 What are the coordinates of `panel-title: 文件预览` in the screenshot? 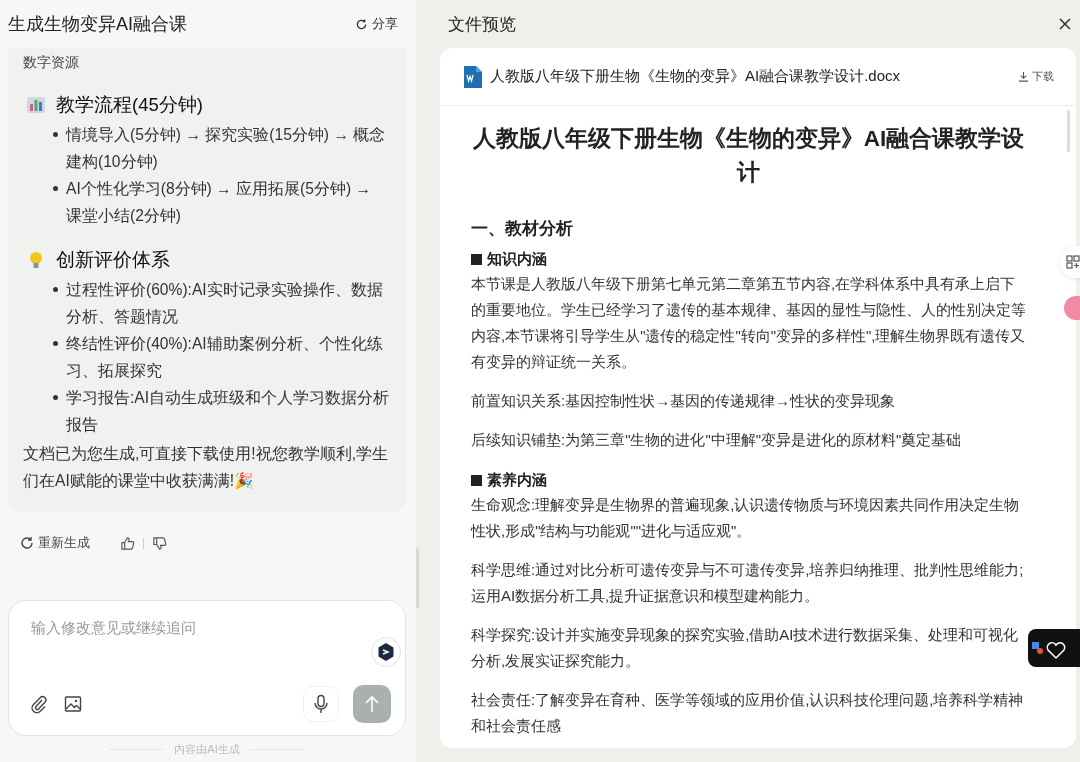 It's located at (482, 24).